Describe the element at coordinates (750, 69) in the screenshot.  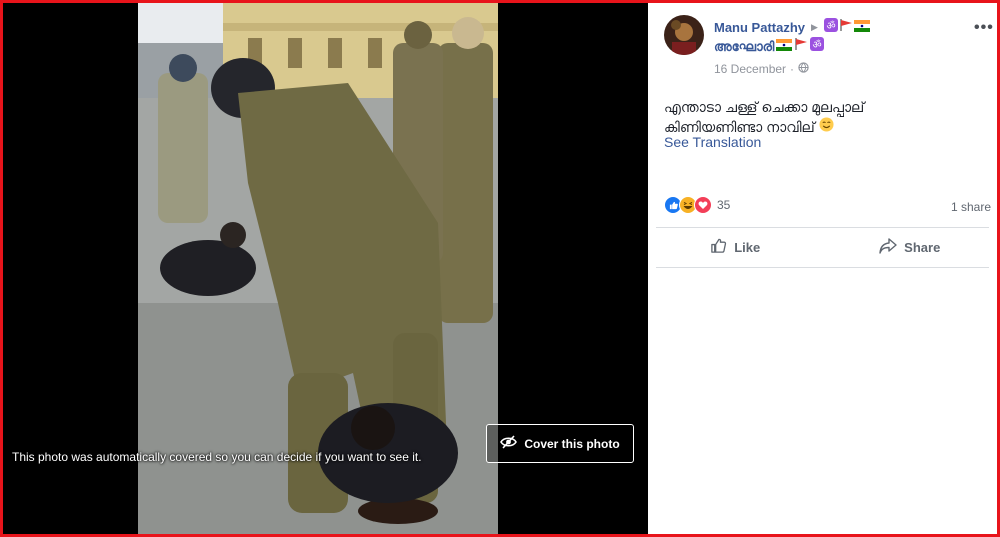
I see `post-date: 16 December` at that location.